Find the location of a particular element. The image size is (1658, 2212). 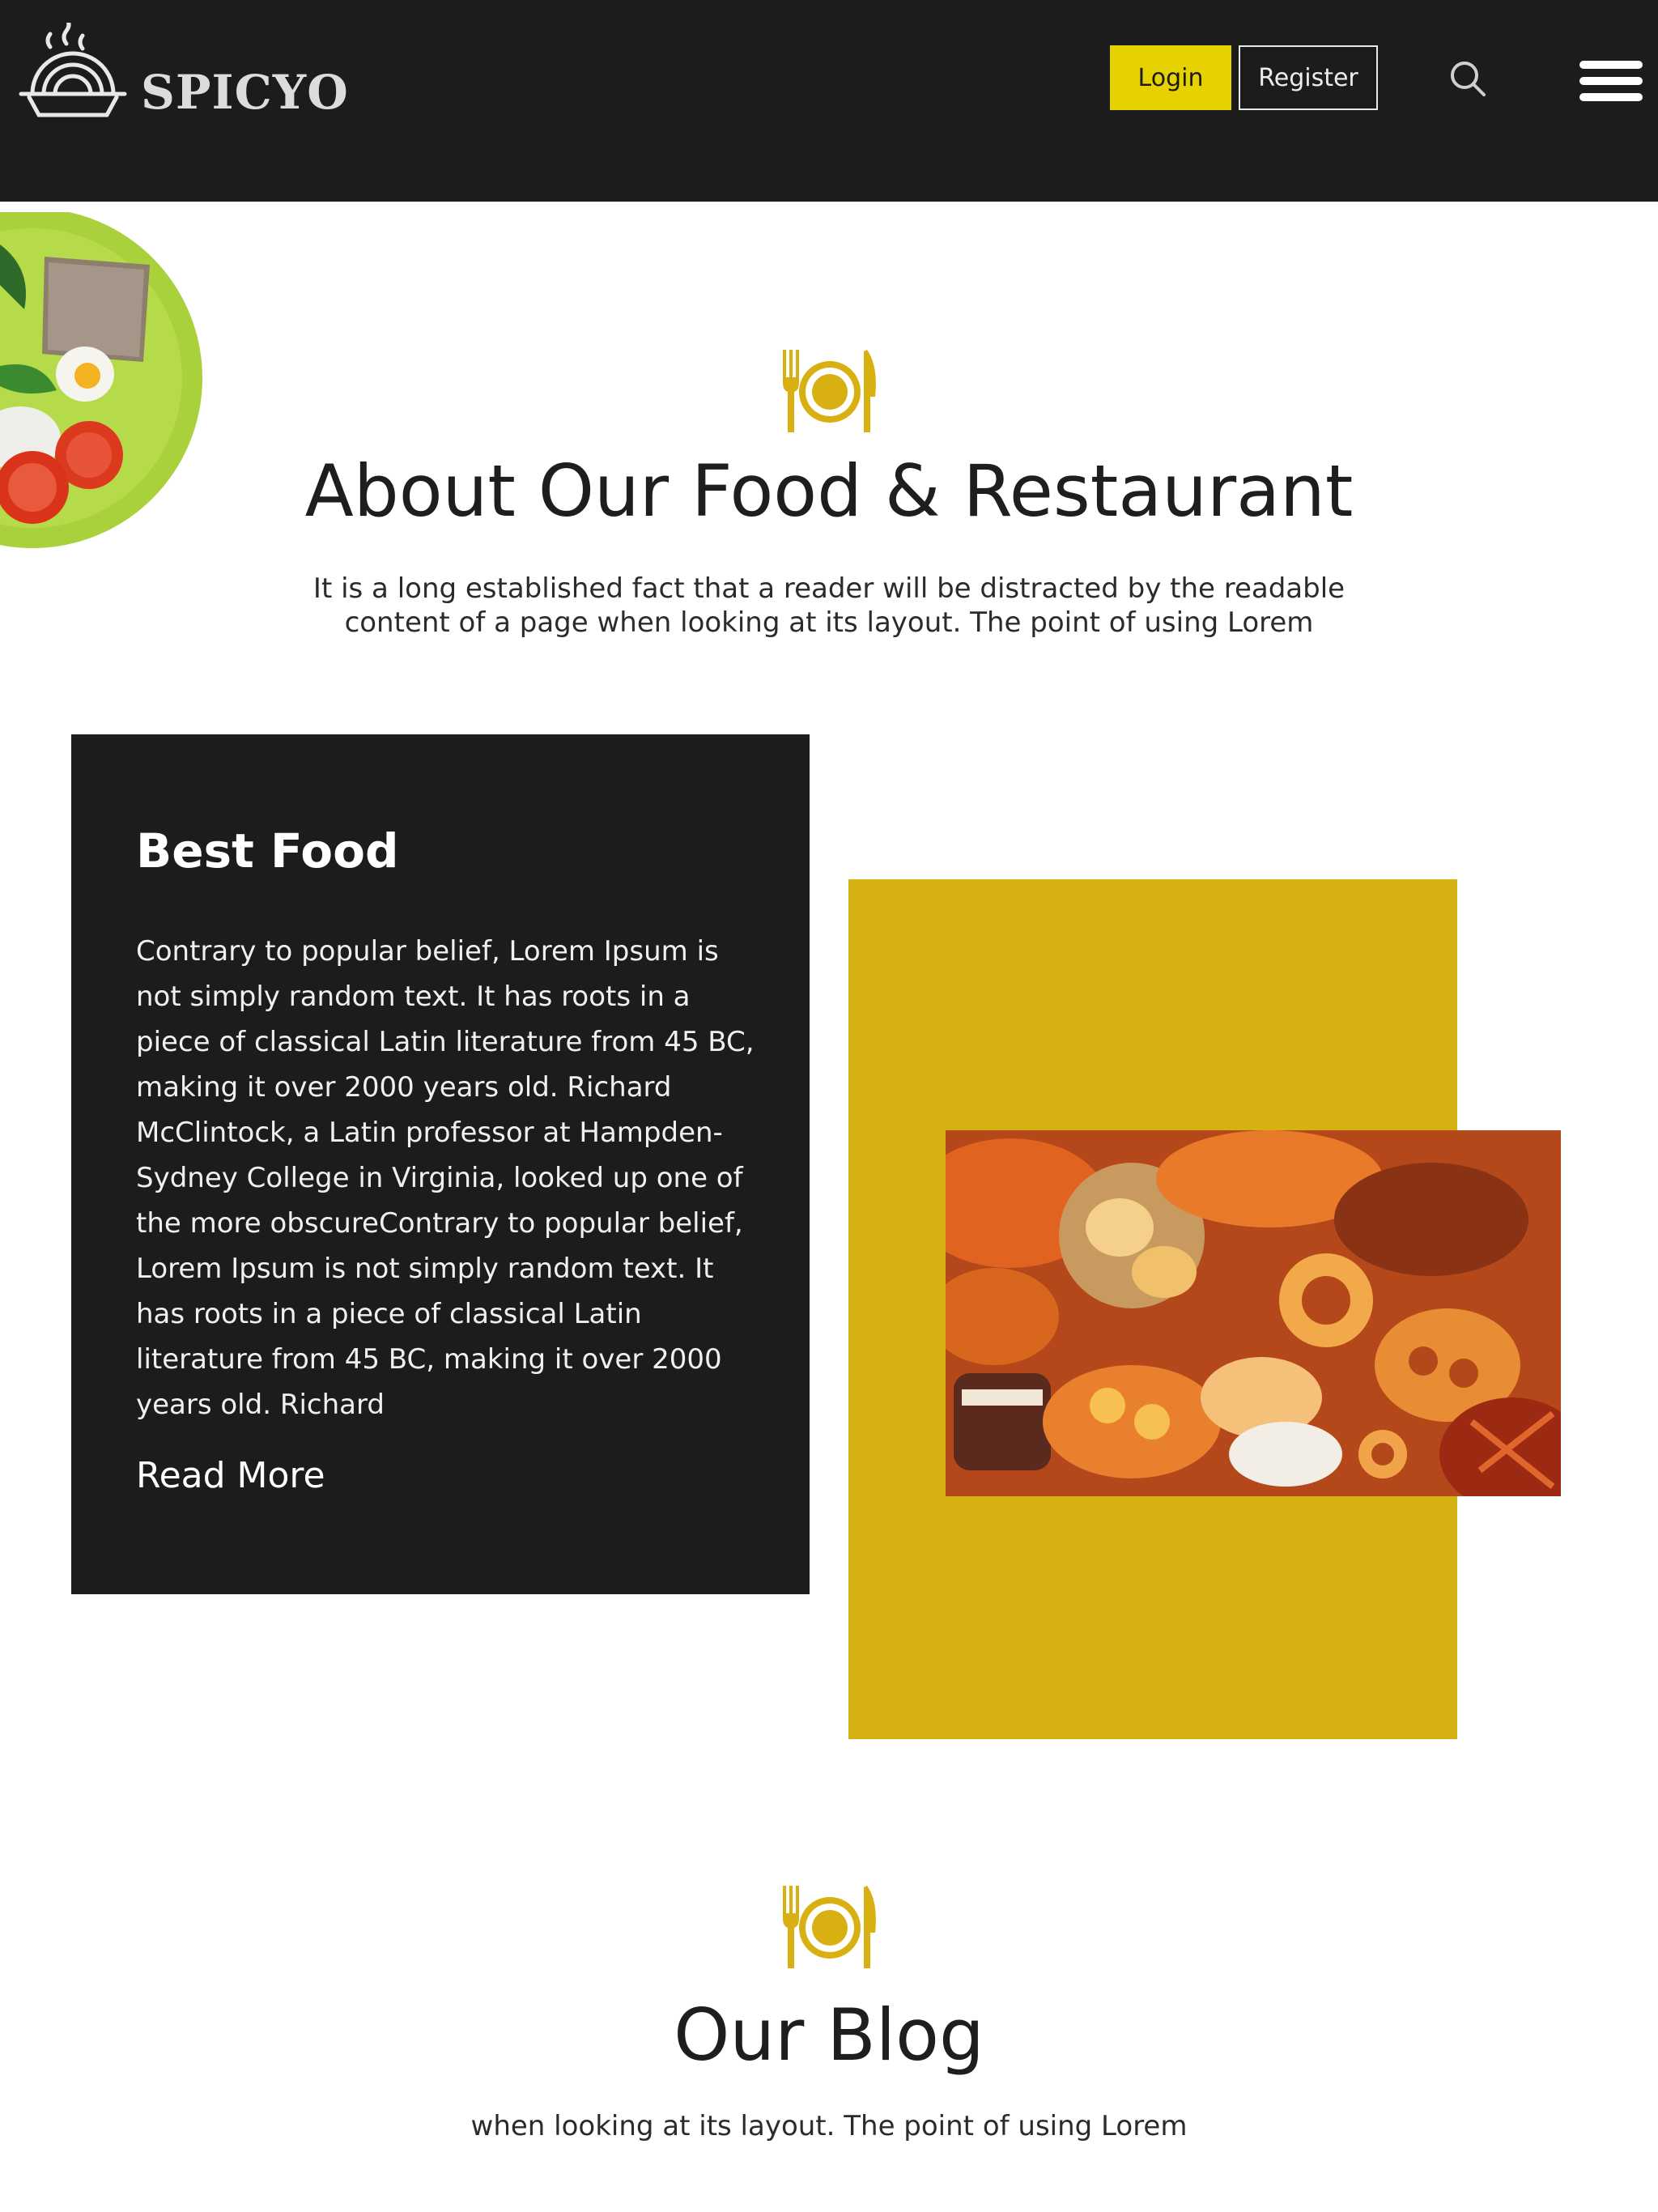

brand-name: SPICYO is located at coordinates (245, 93).